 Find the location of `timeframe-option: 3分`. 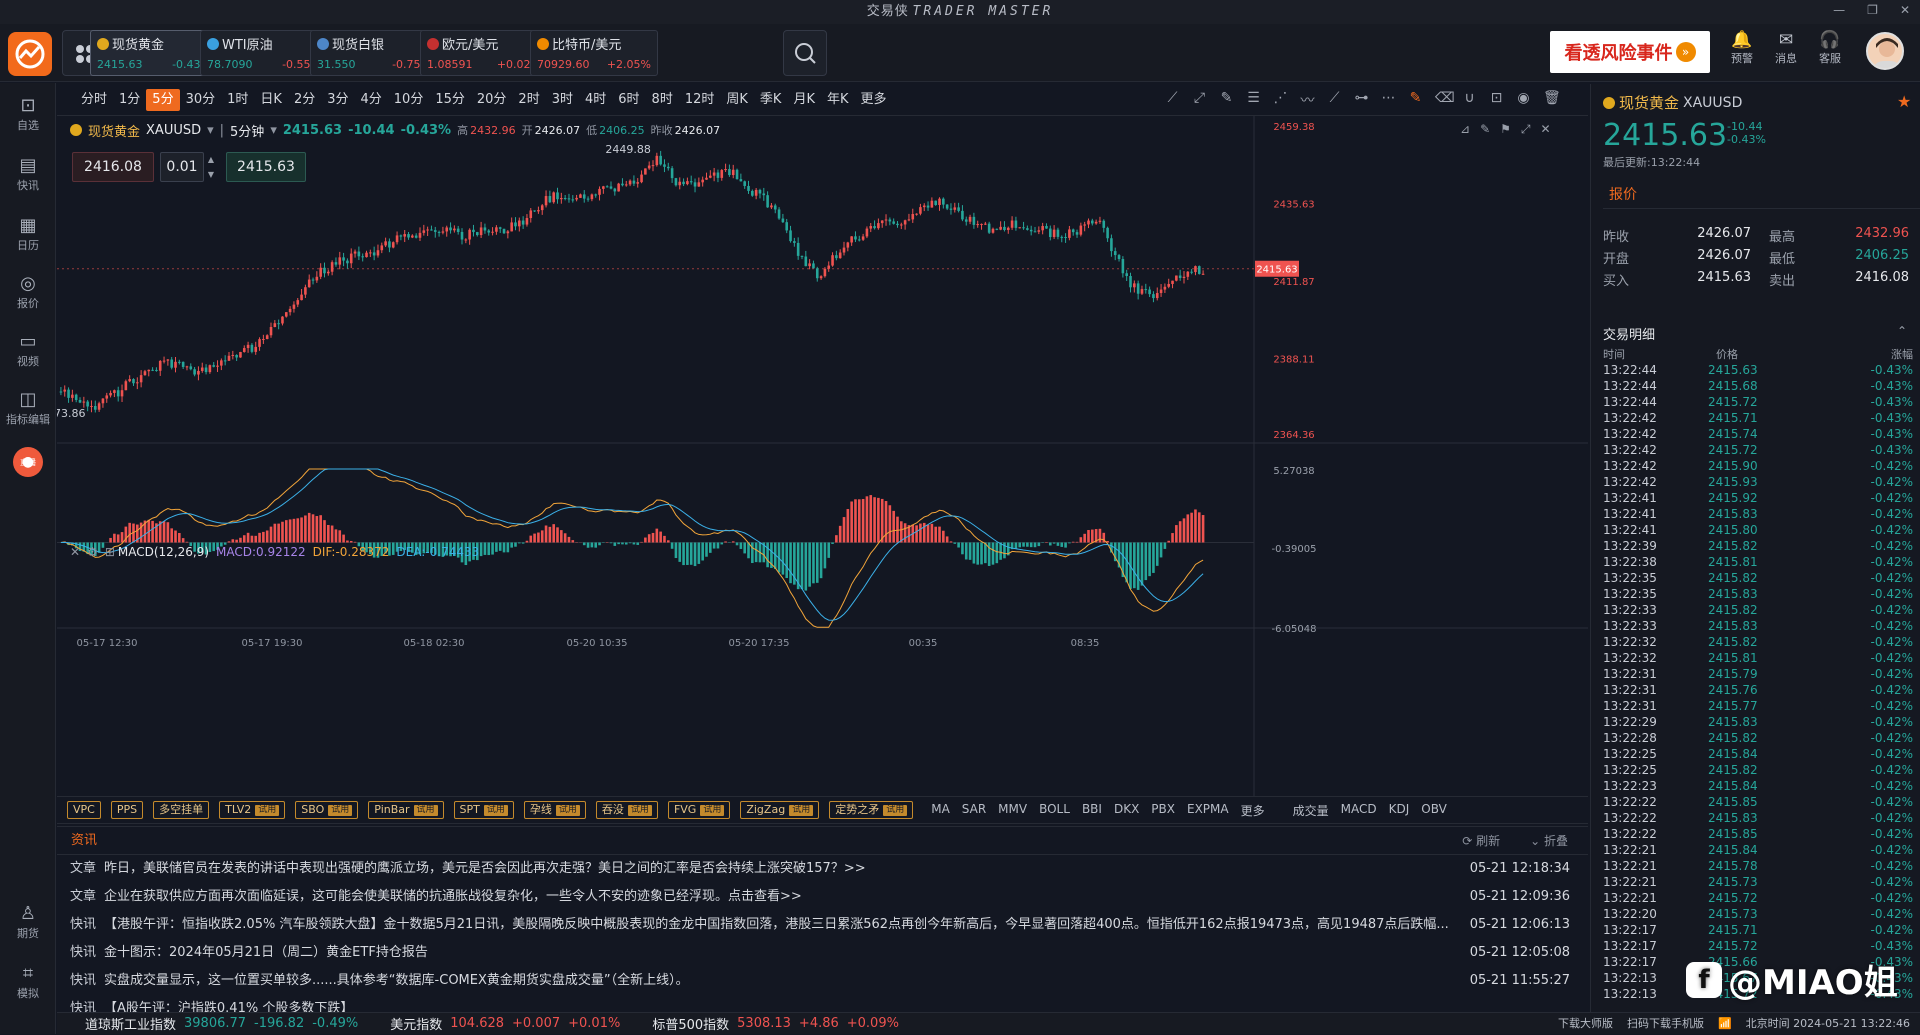

timeframe-option: 3分 is located at coordinates (337, 100).